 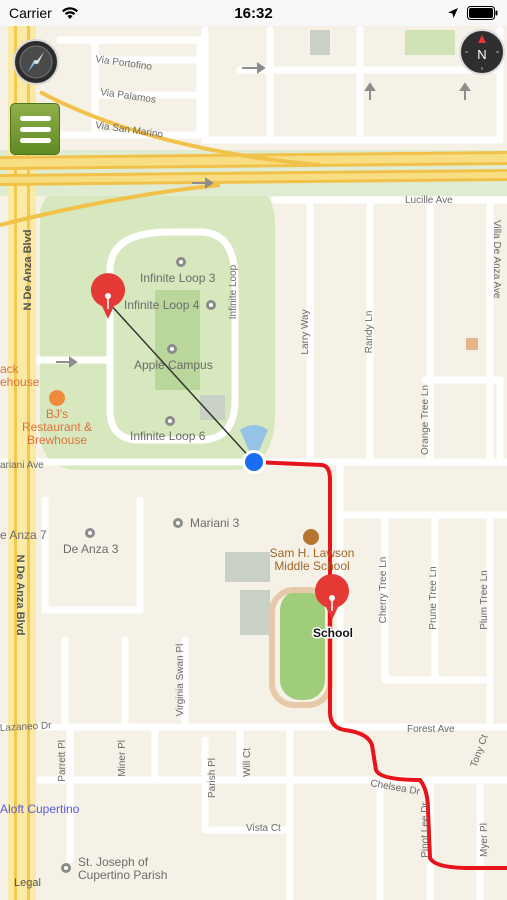 I want to click on svg-text: ariani Ave, so click(x=22, y=465).